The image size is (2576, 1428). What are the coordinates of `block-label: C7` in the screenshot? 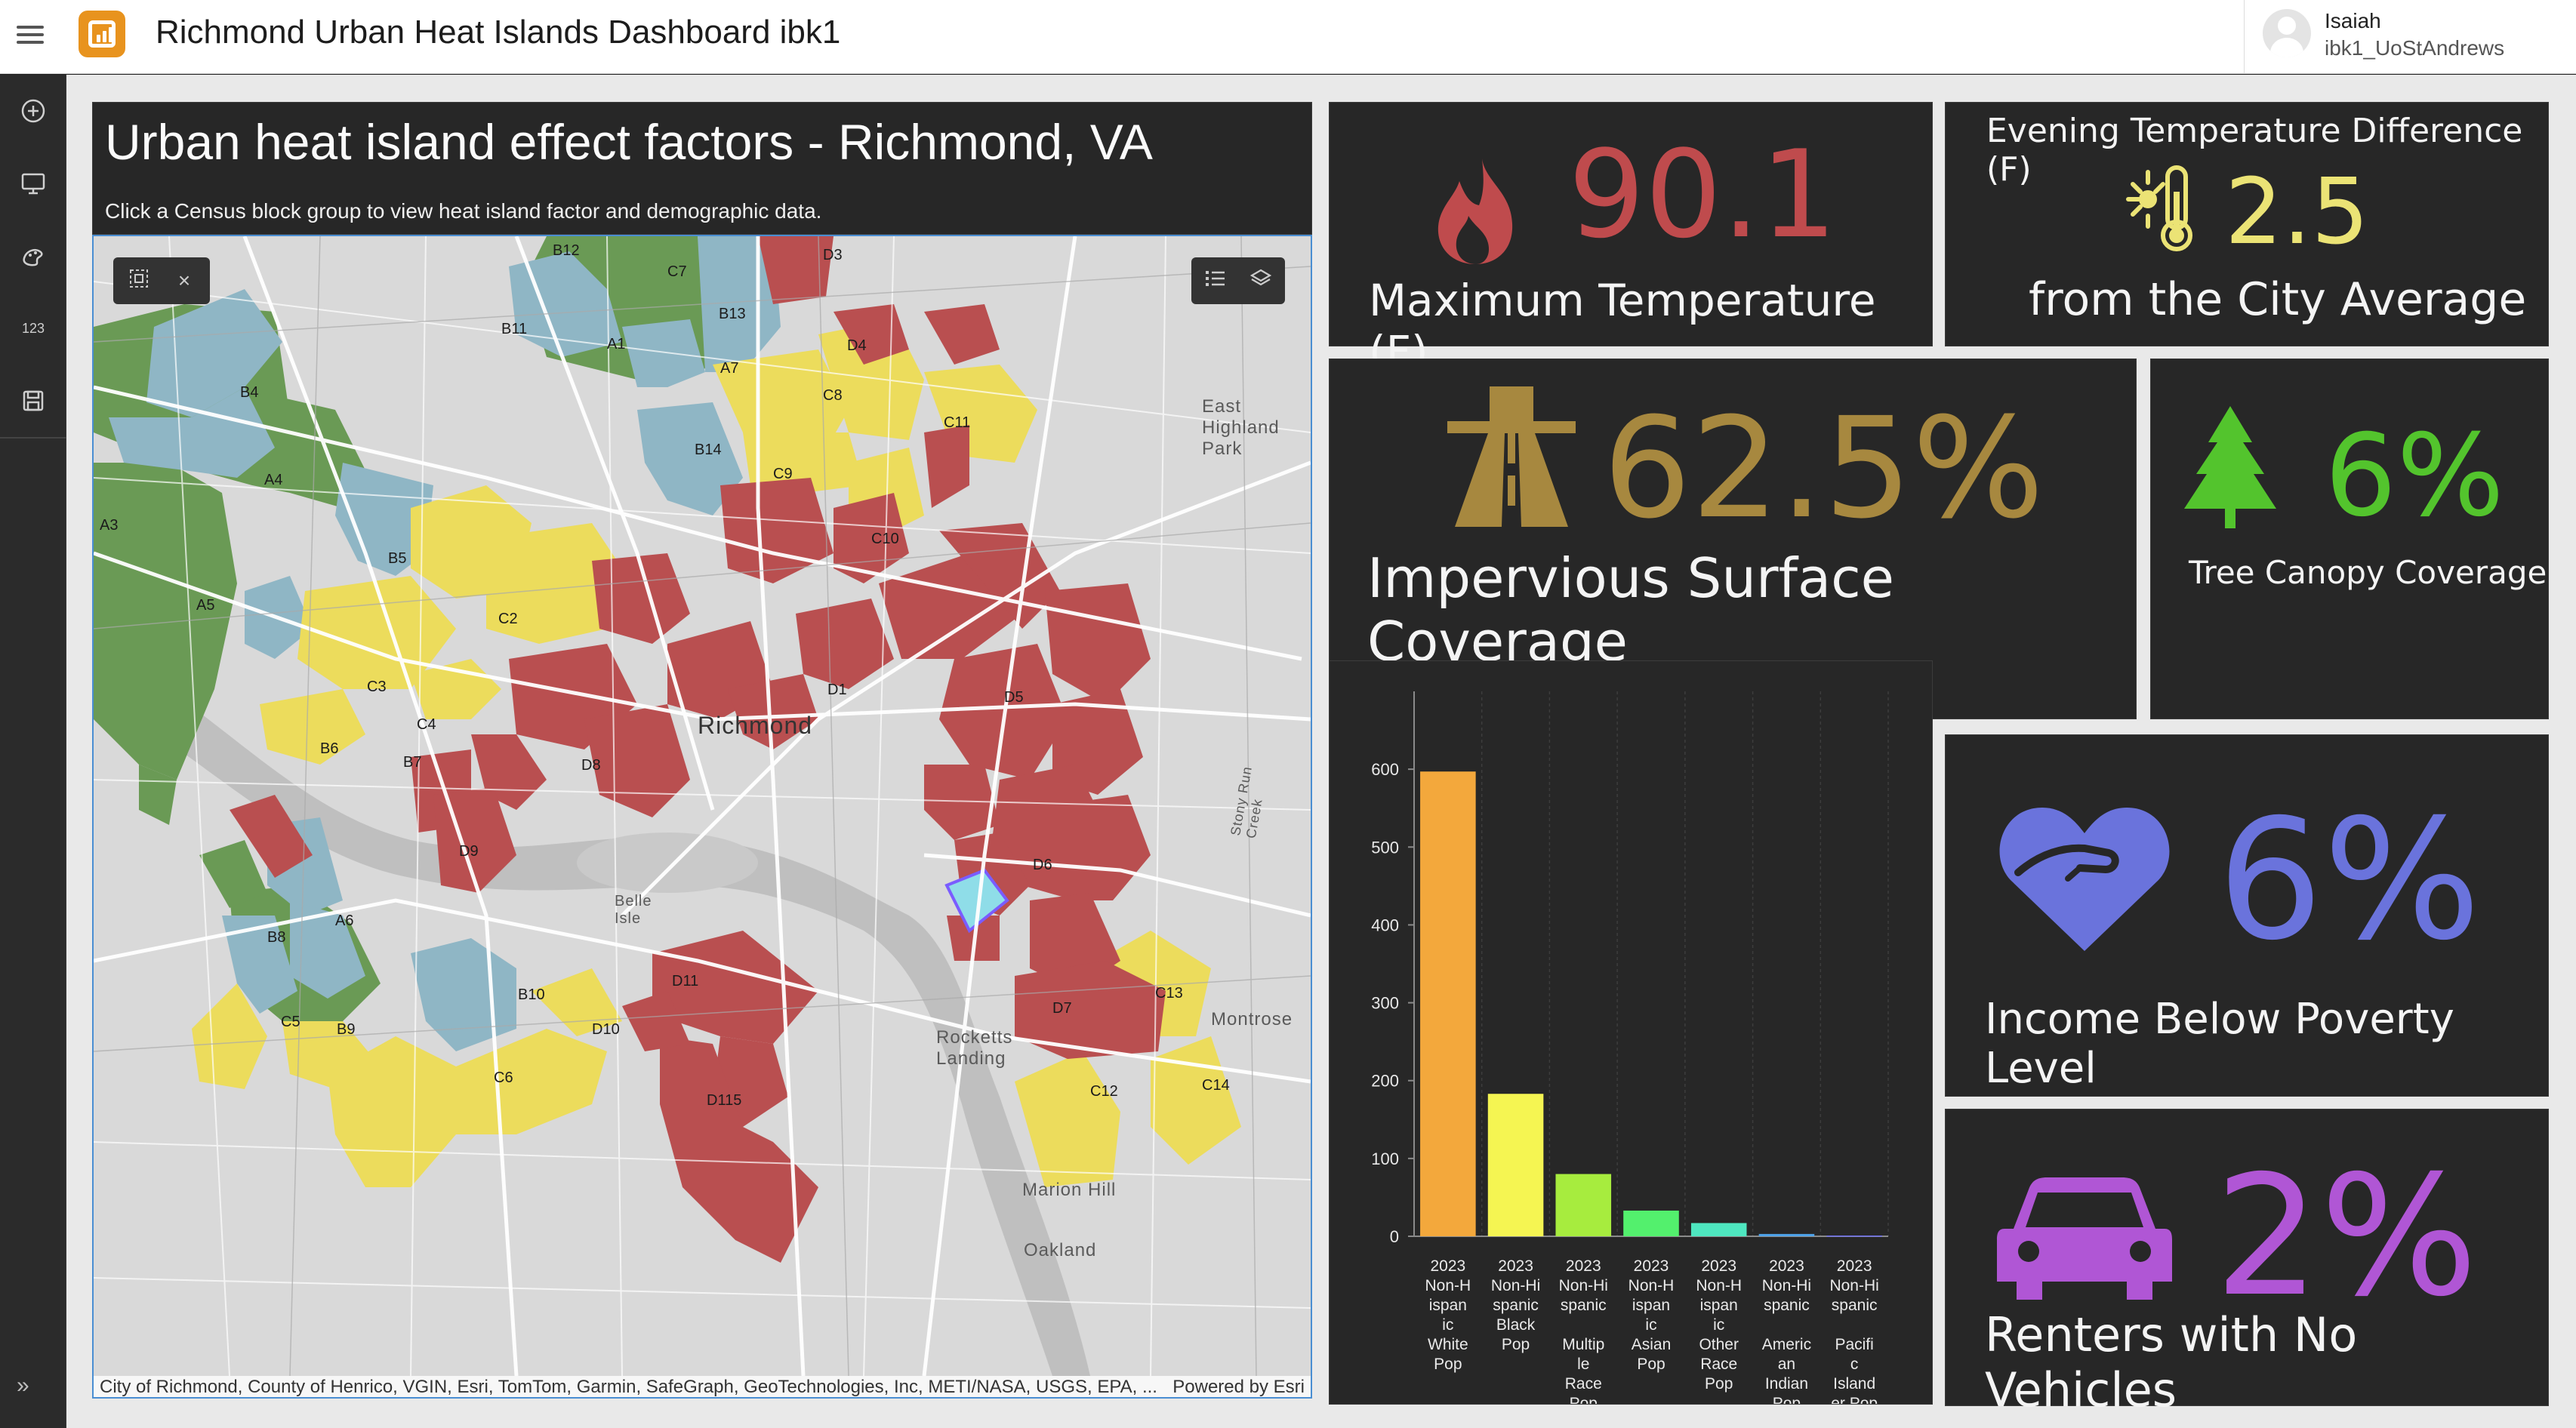 It's located at (677, 271).